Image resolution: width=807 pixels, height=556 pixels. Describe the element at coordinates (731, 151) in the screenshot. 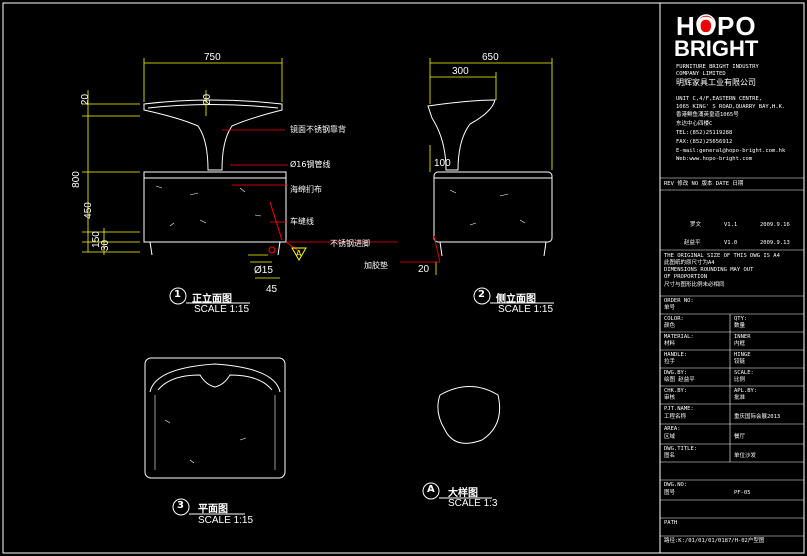

I see `company-email: E-mail:general@hopo-bright.com.hk` at that location.